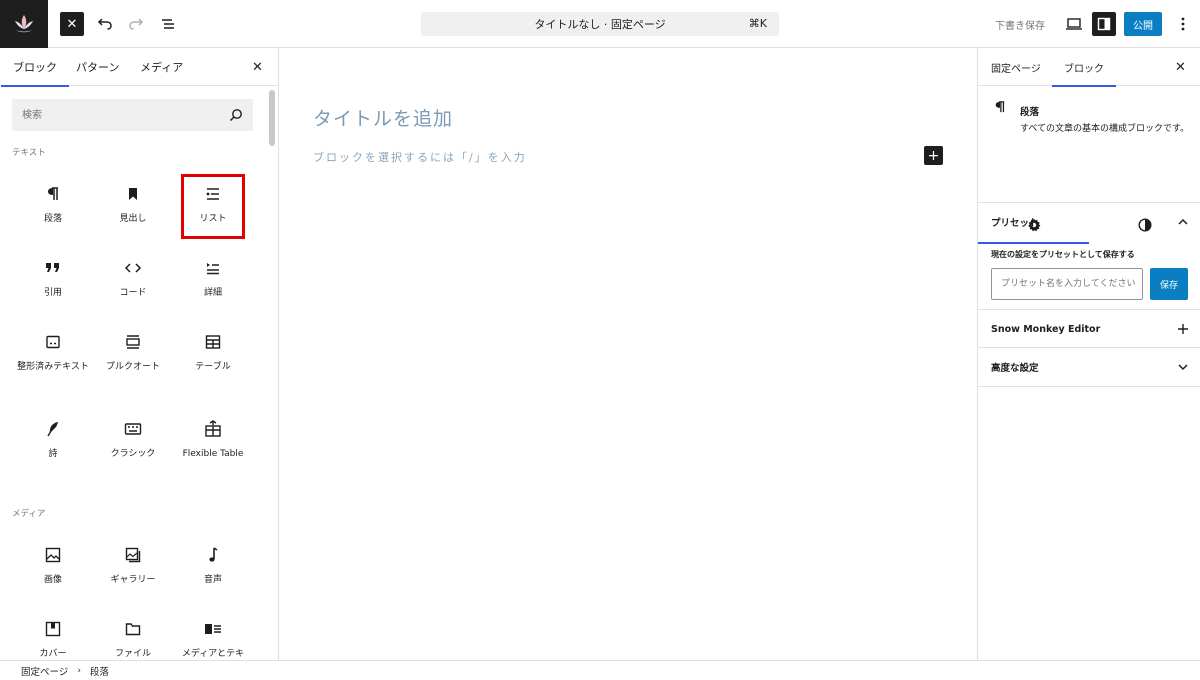  Describe the element at coordinates (213, 654) in the screenshot. I see `block-label: メディアとテキ` at that location.